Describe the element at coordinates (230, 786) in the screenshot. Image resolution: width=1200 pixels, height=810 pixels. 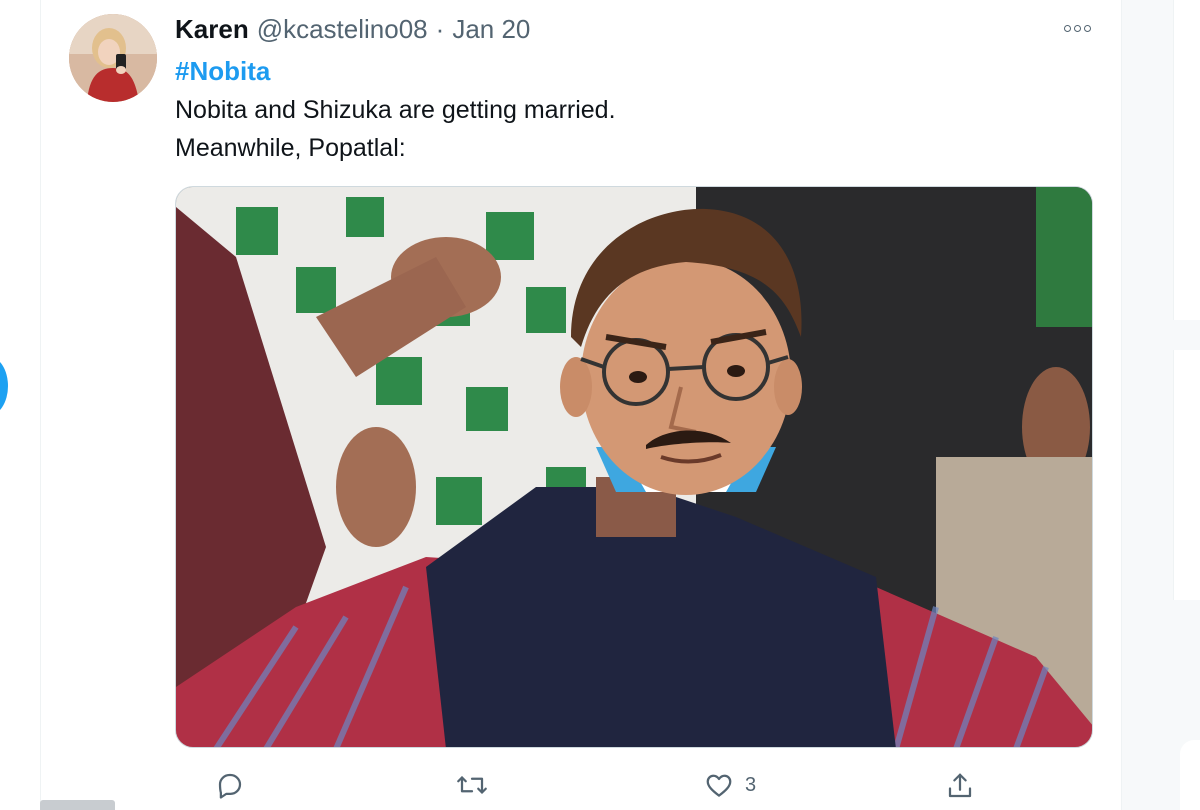
I see `reply-icon` at that location.